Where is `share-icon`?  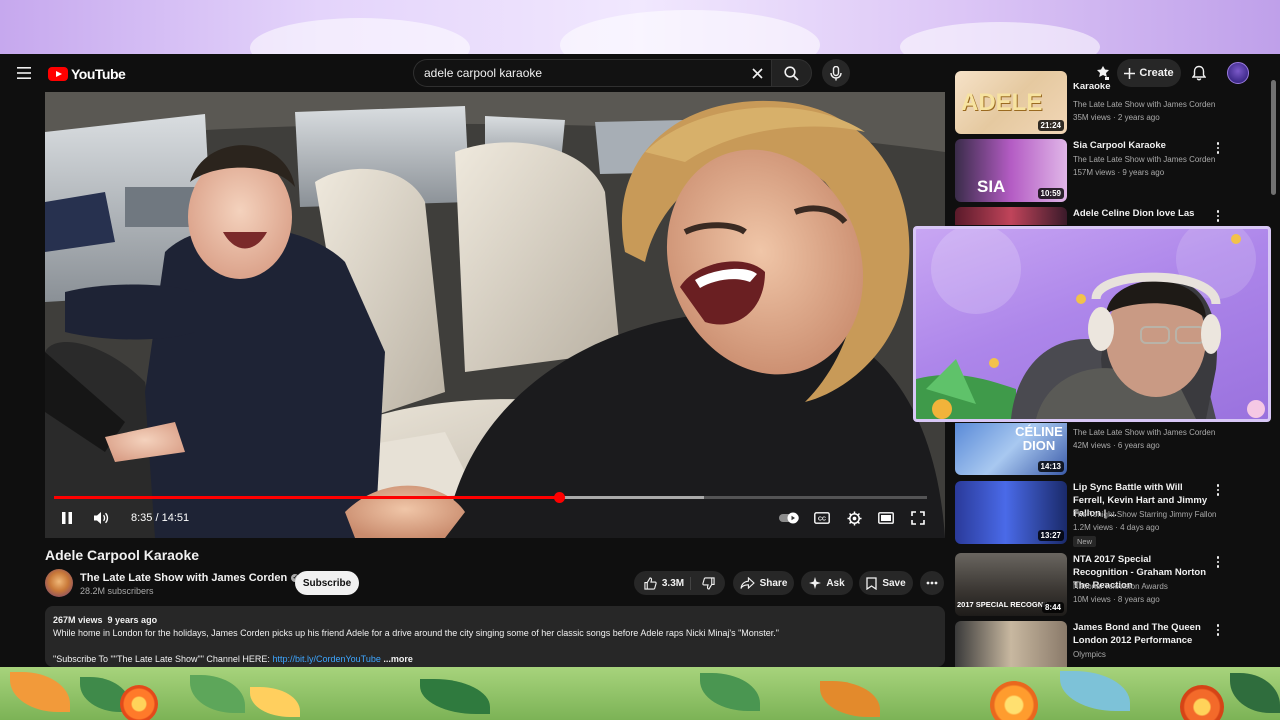
share-icon is located at coordinates (747, 583).